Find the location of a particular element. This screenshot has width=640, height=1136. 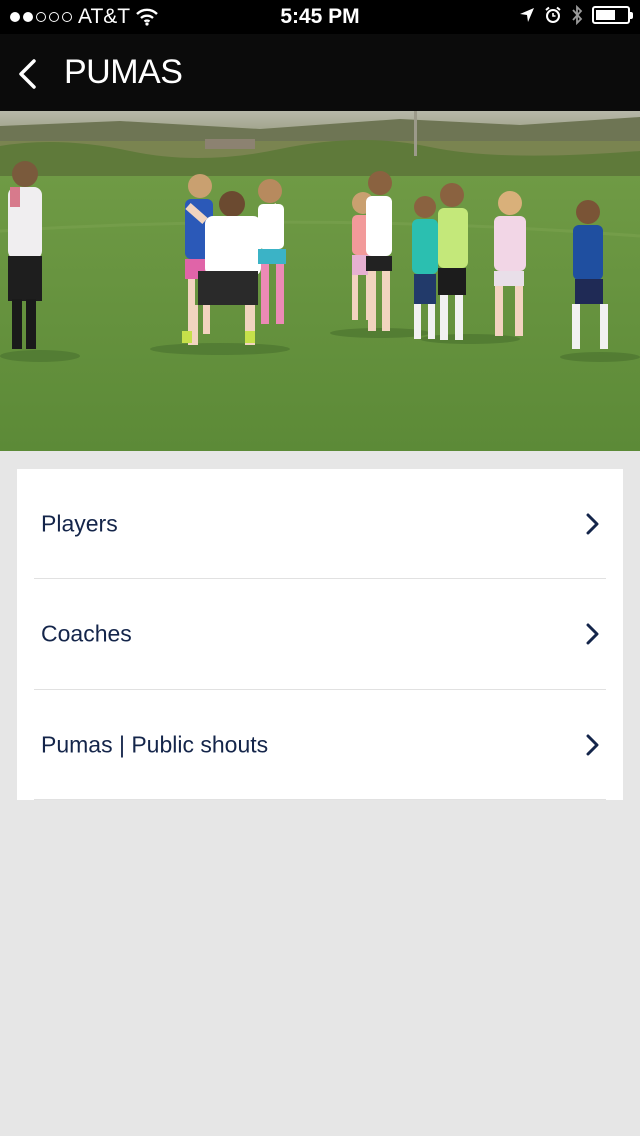

location-arrow-icon is located at coordinates (527, 15).